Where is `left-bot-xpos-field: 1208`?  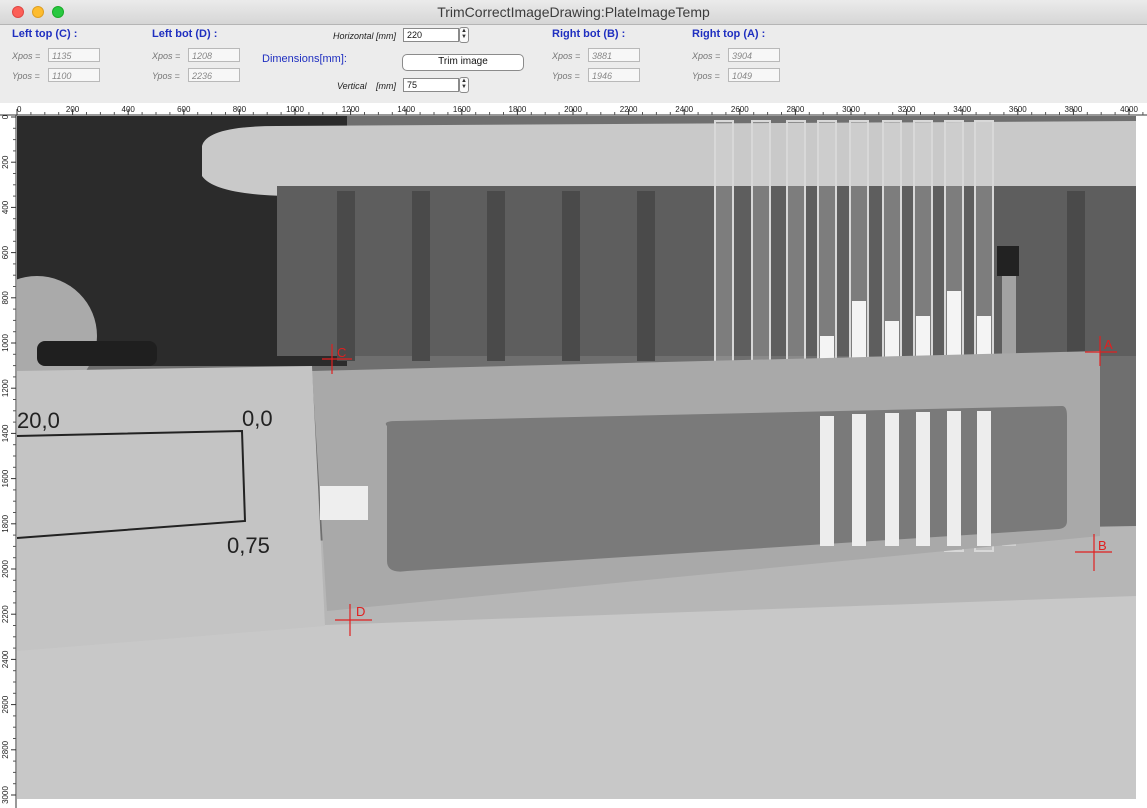
left-bot-xpos-field: 1208 is located at coordinates (214, 55).